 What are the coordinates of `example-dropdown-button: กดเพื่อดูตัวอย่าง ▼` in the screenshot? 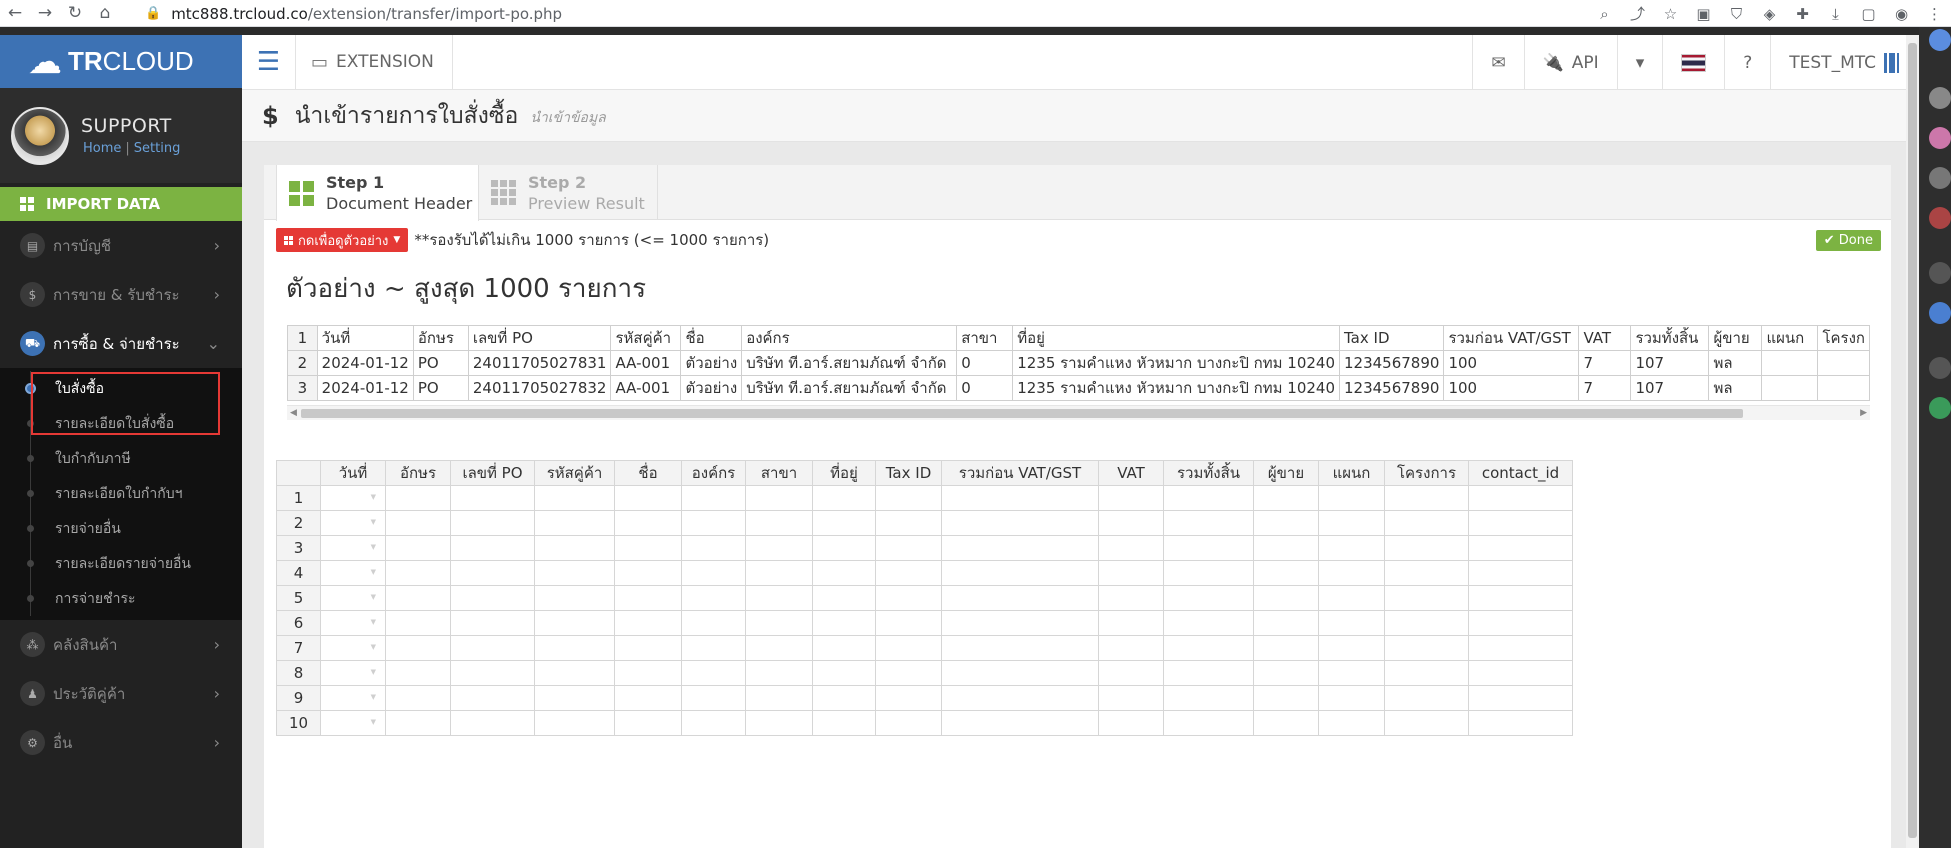 It's located at (342, 240).